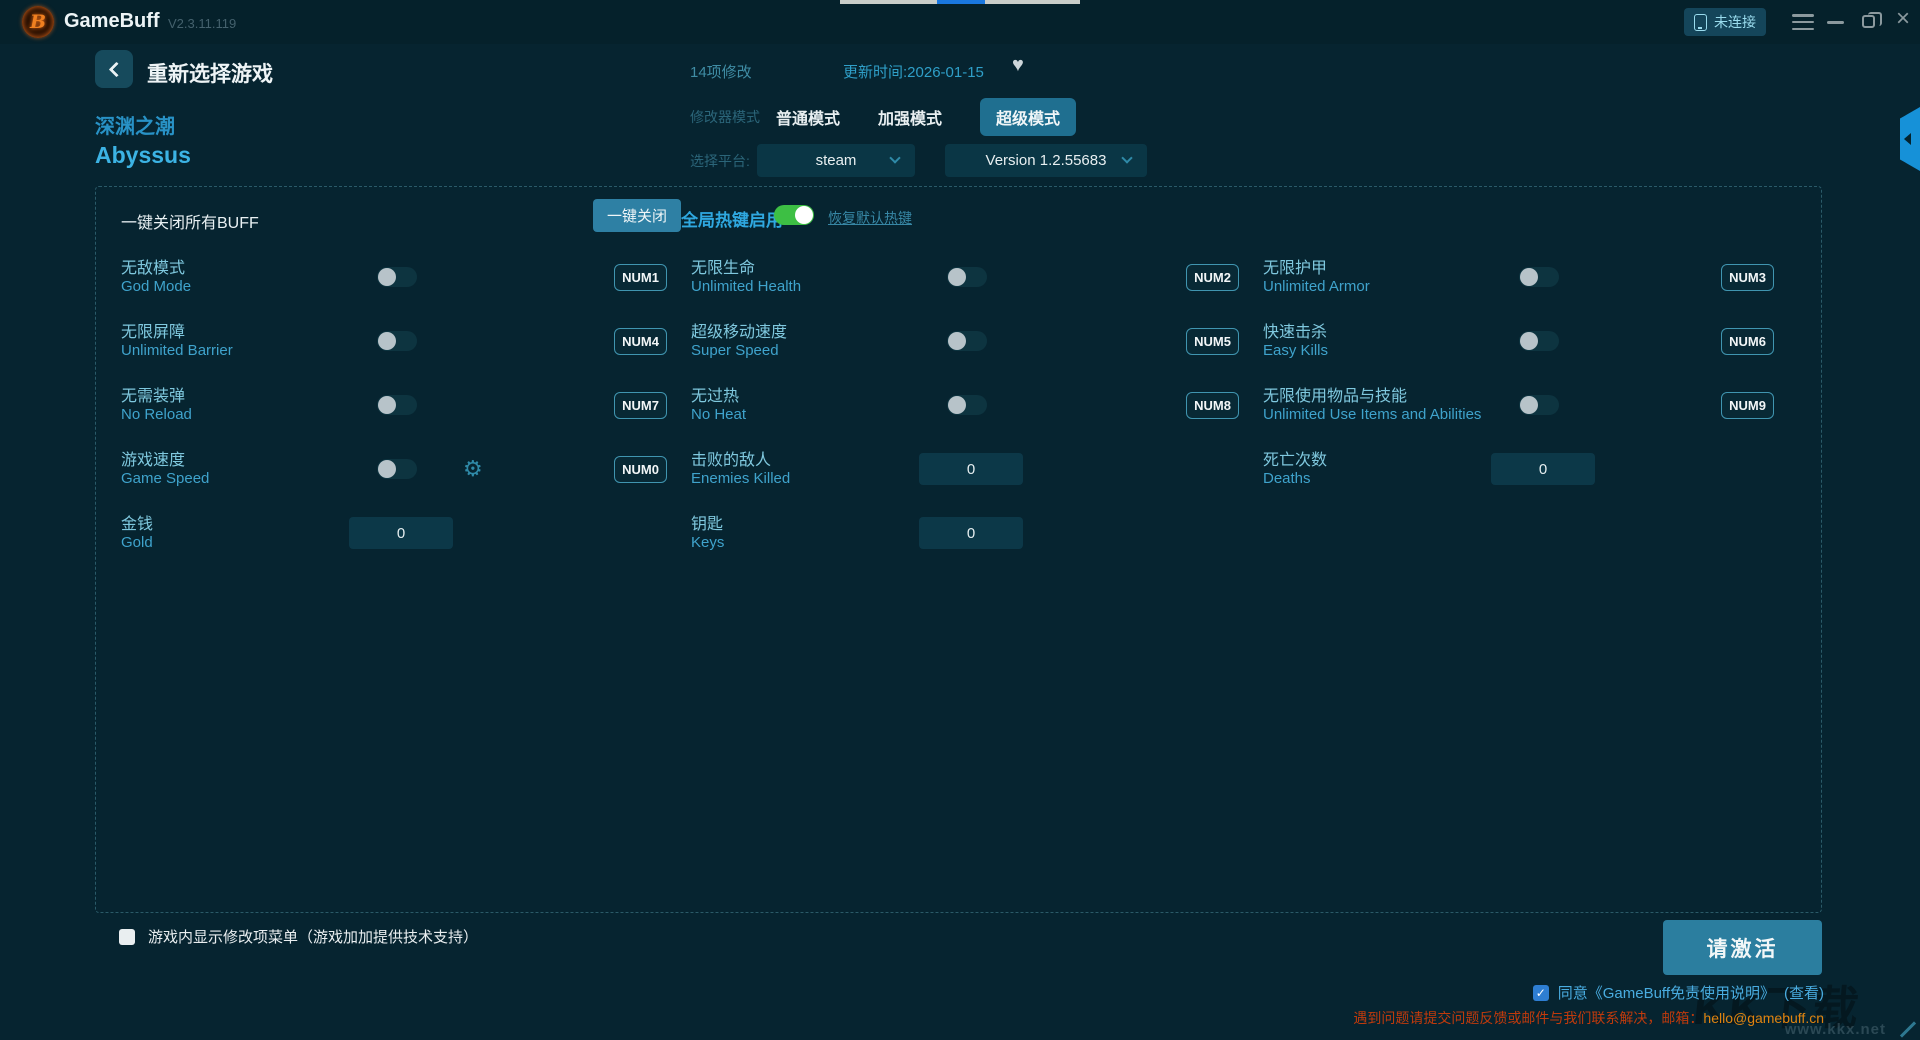 This screenshot has height=1040, width=1920. Describe the element at coordinates (1725, 22) in the screenshot. I see `connection-status-button: 未连接` at that location.